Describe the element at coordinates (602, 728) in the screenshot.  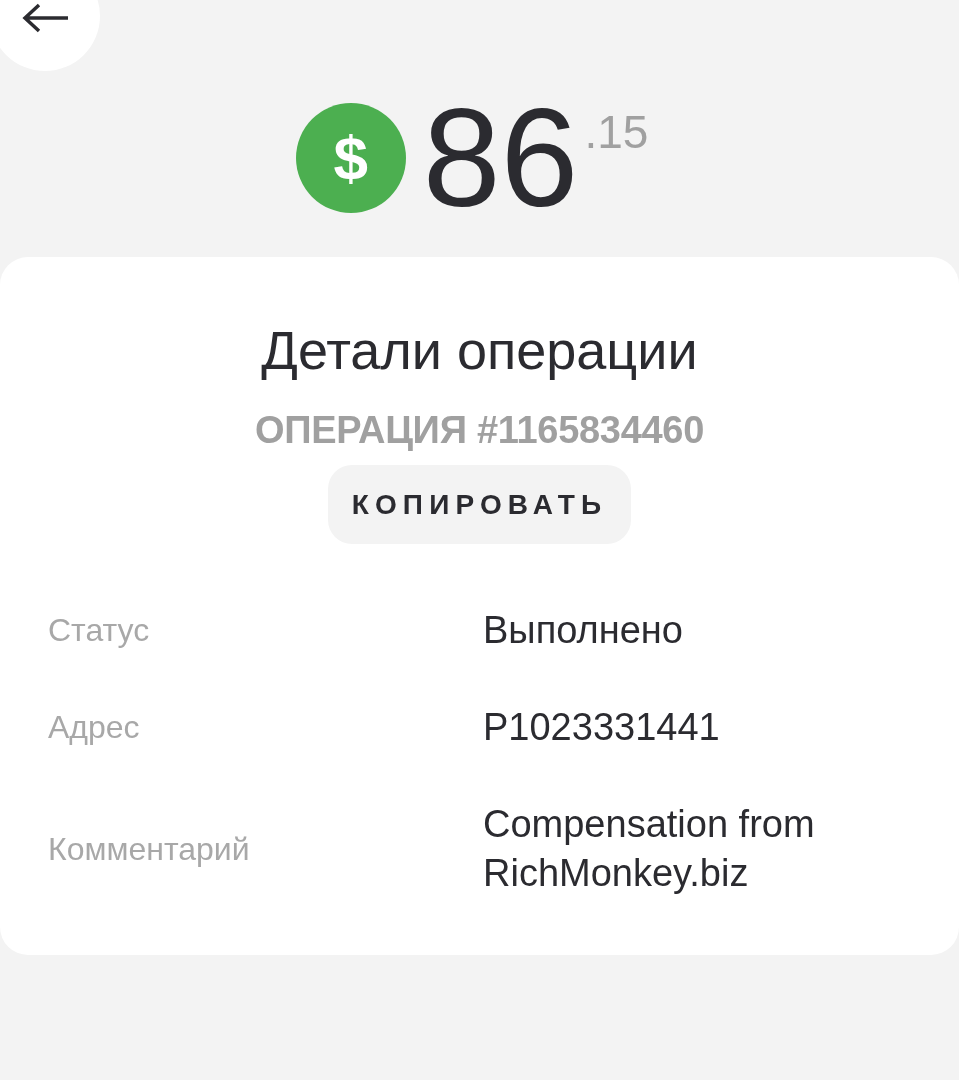
I see `field-value: P1023331441` at that location.